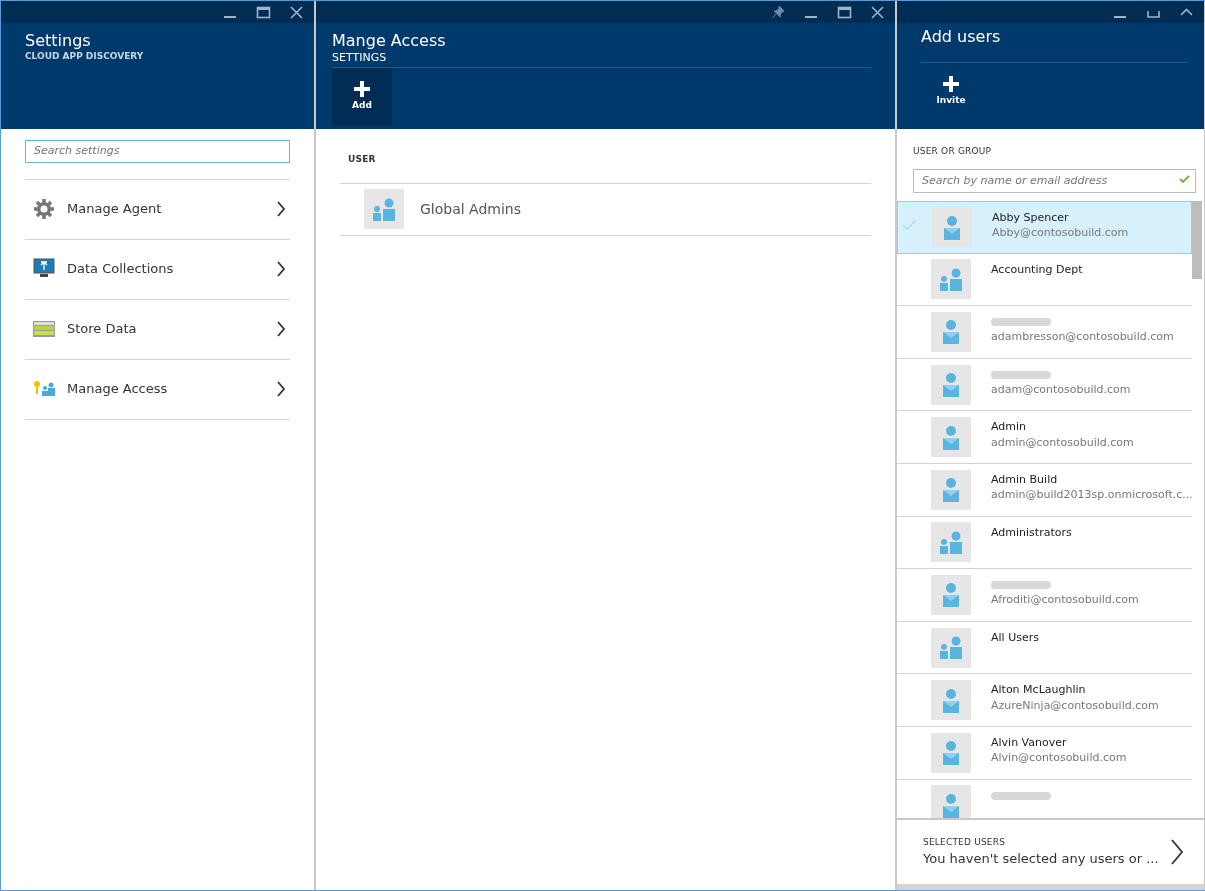 The width and height of the screenshot is (1205, 891). I want to click on user-row: Global Admins, so click(605, 209).